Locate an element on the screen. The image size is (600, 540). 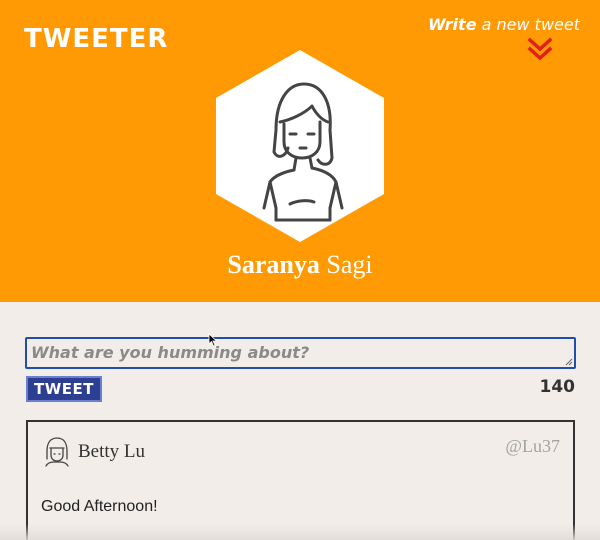
compose-link-rest: a new tweet is located at coordinates (528, 24).